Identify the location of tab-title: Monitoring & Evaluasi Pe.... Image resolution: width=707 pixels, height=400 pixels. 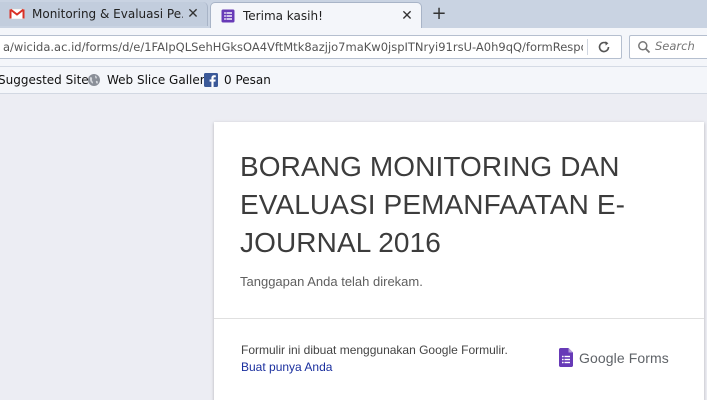
(107, 14).